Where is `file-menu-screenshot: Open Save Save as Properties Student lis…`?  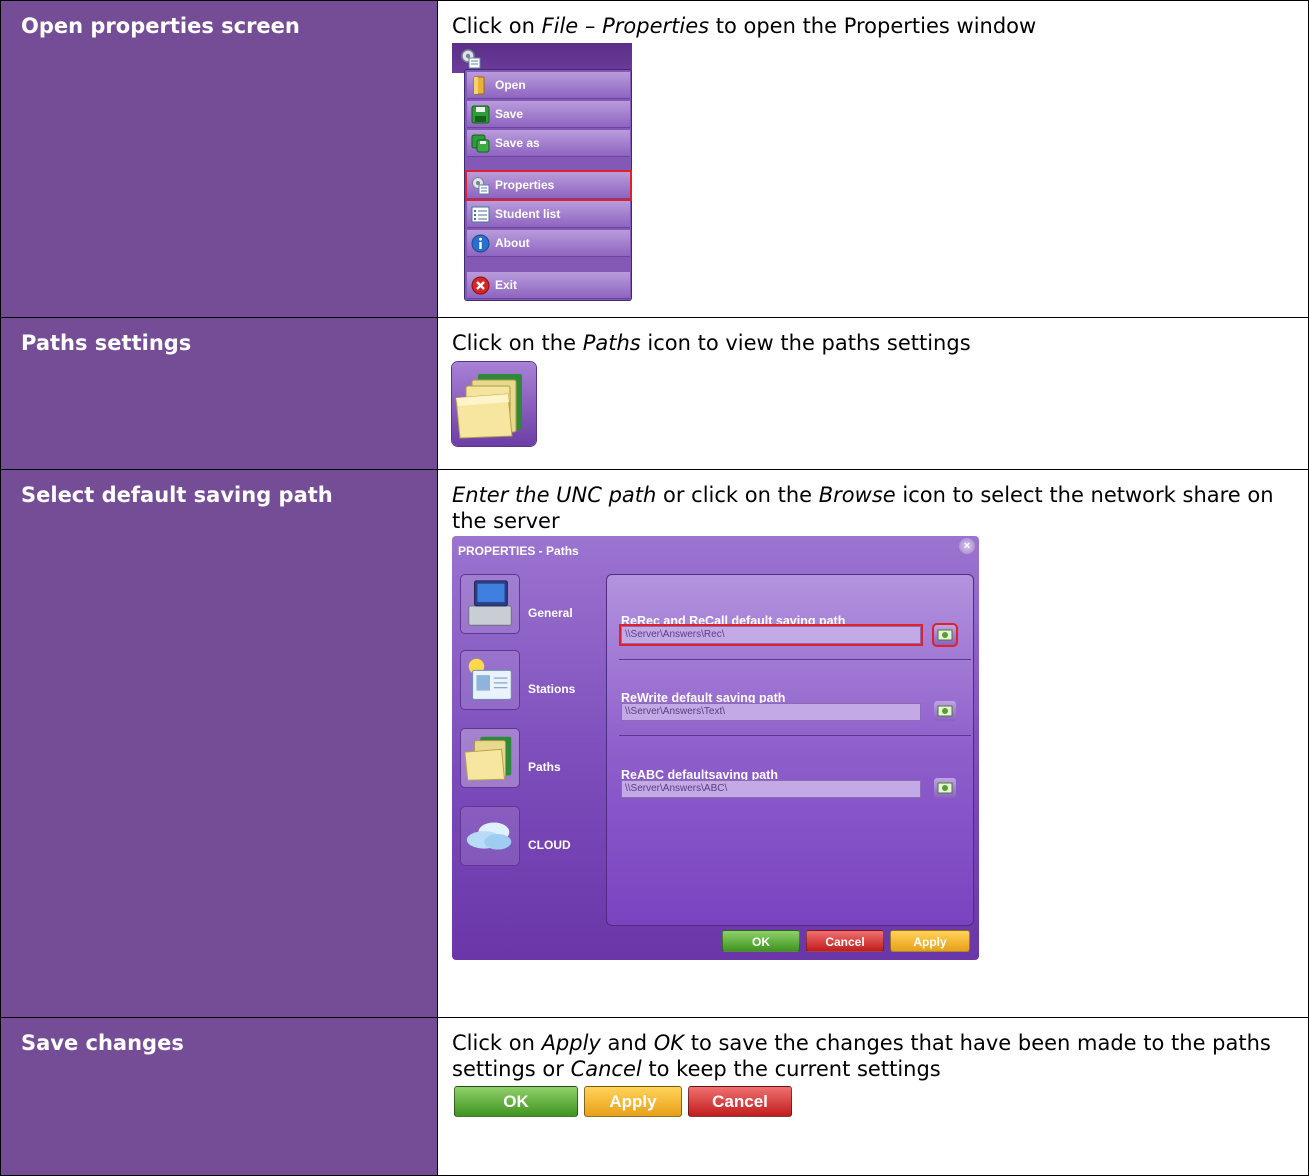
file-menu-screenshot: Open Save Save as Properties Student lis… is located at coordinates (552, 173).